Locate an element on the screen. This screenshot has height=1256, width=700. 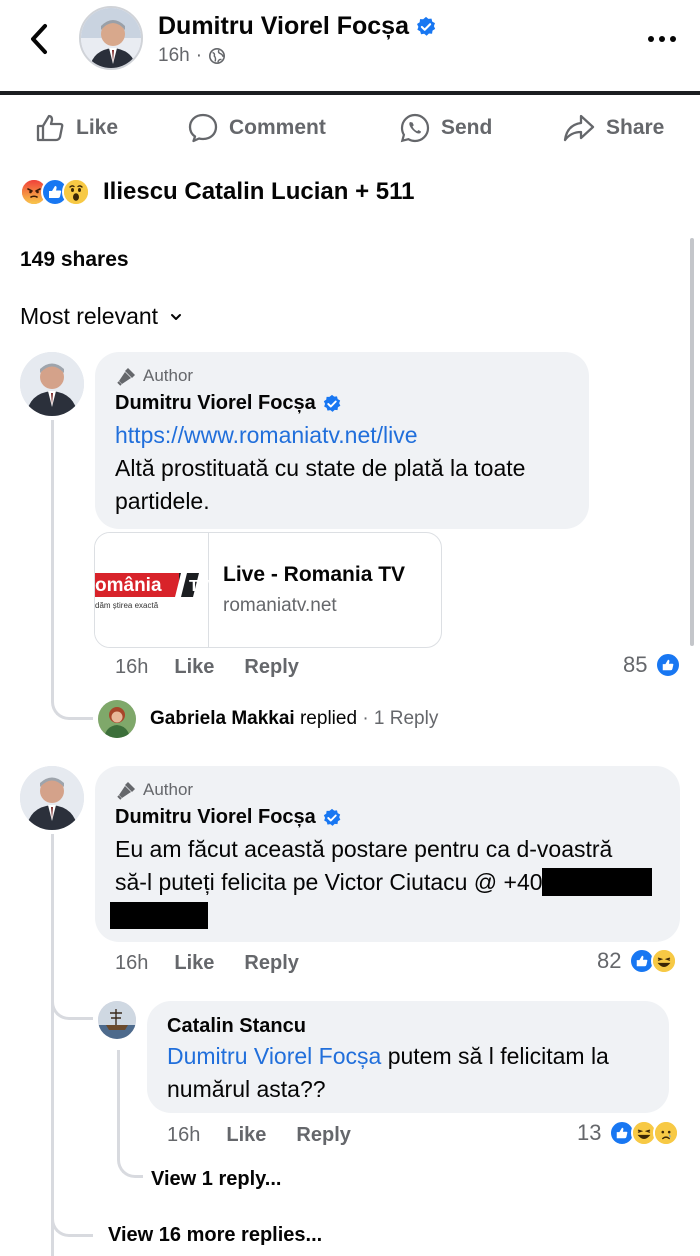
reply-author-name: Catalin Stancu is located at coordinates (408, 1026).